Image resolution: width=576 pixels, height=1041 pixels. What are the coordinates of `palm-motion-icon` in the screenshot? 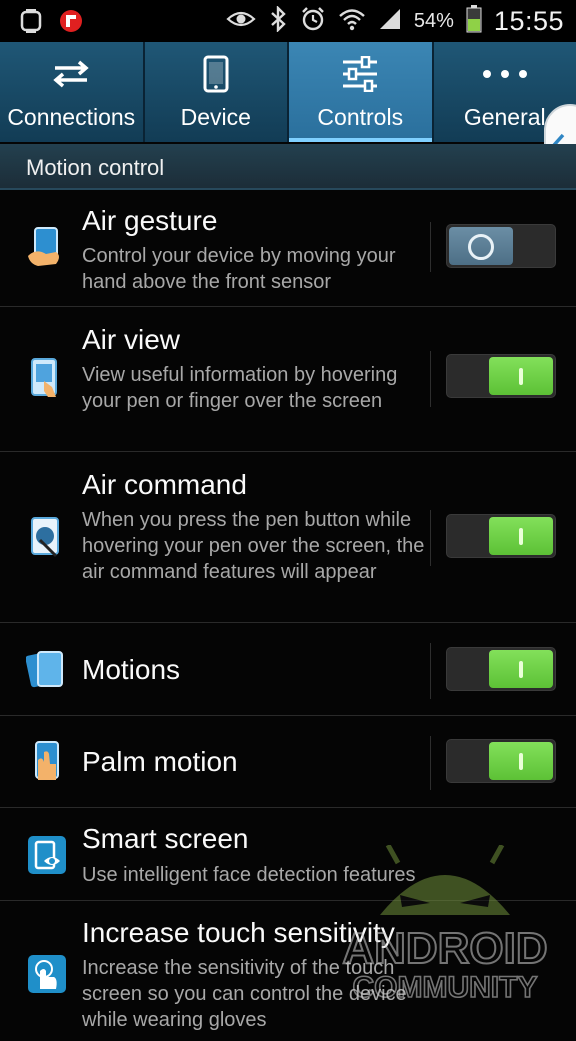 It's located at (47, 761).